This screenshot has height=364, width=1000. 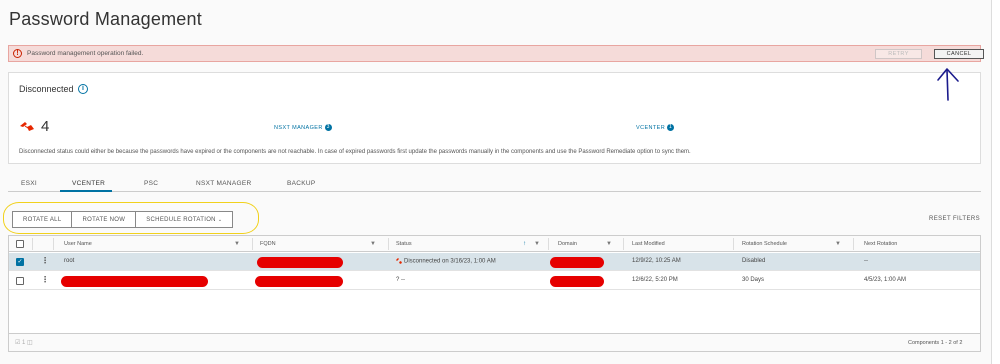 I want to click on right-gutter, so click(x=996, y=182).